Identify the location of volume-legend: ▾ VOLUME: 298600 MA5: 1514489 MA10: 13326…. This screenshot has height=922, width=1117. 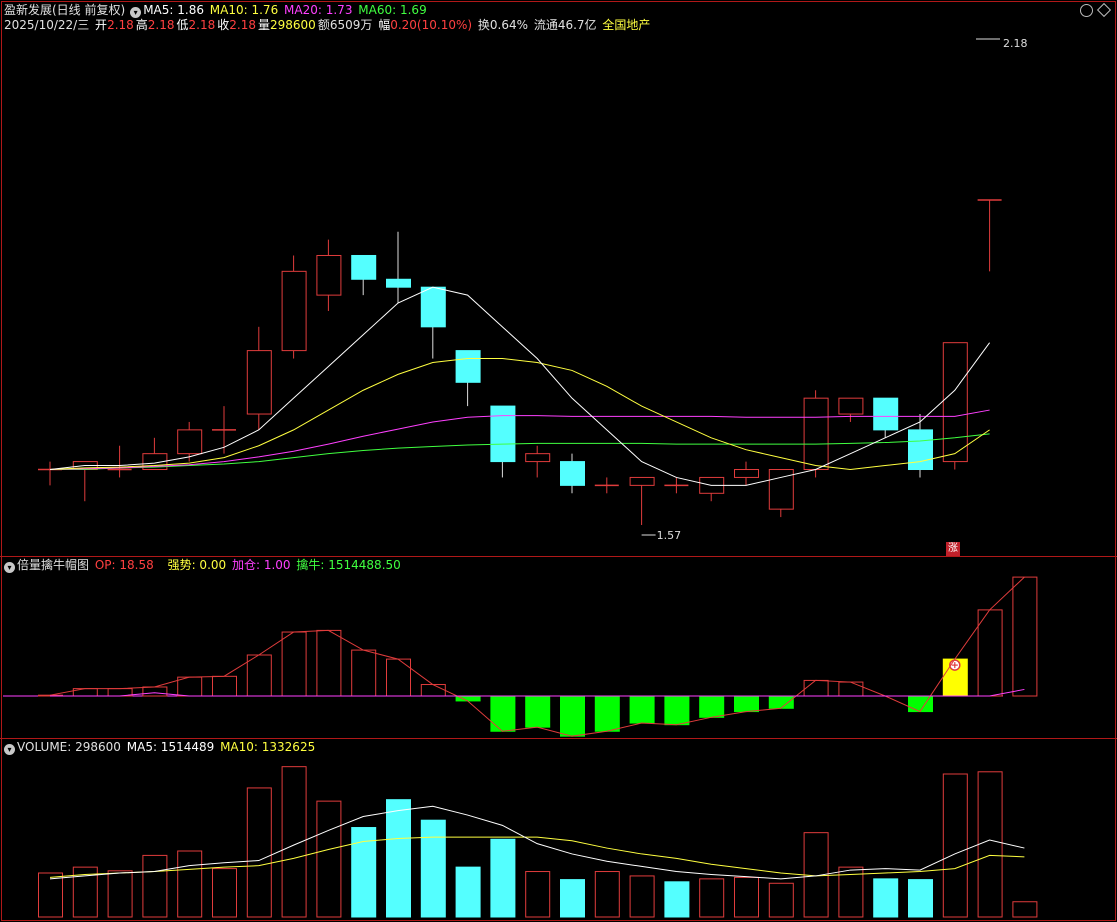
(160, 747).